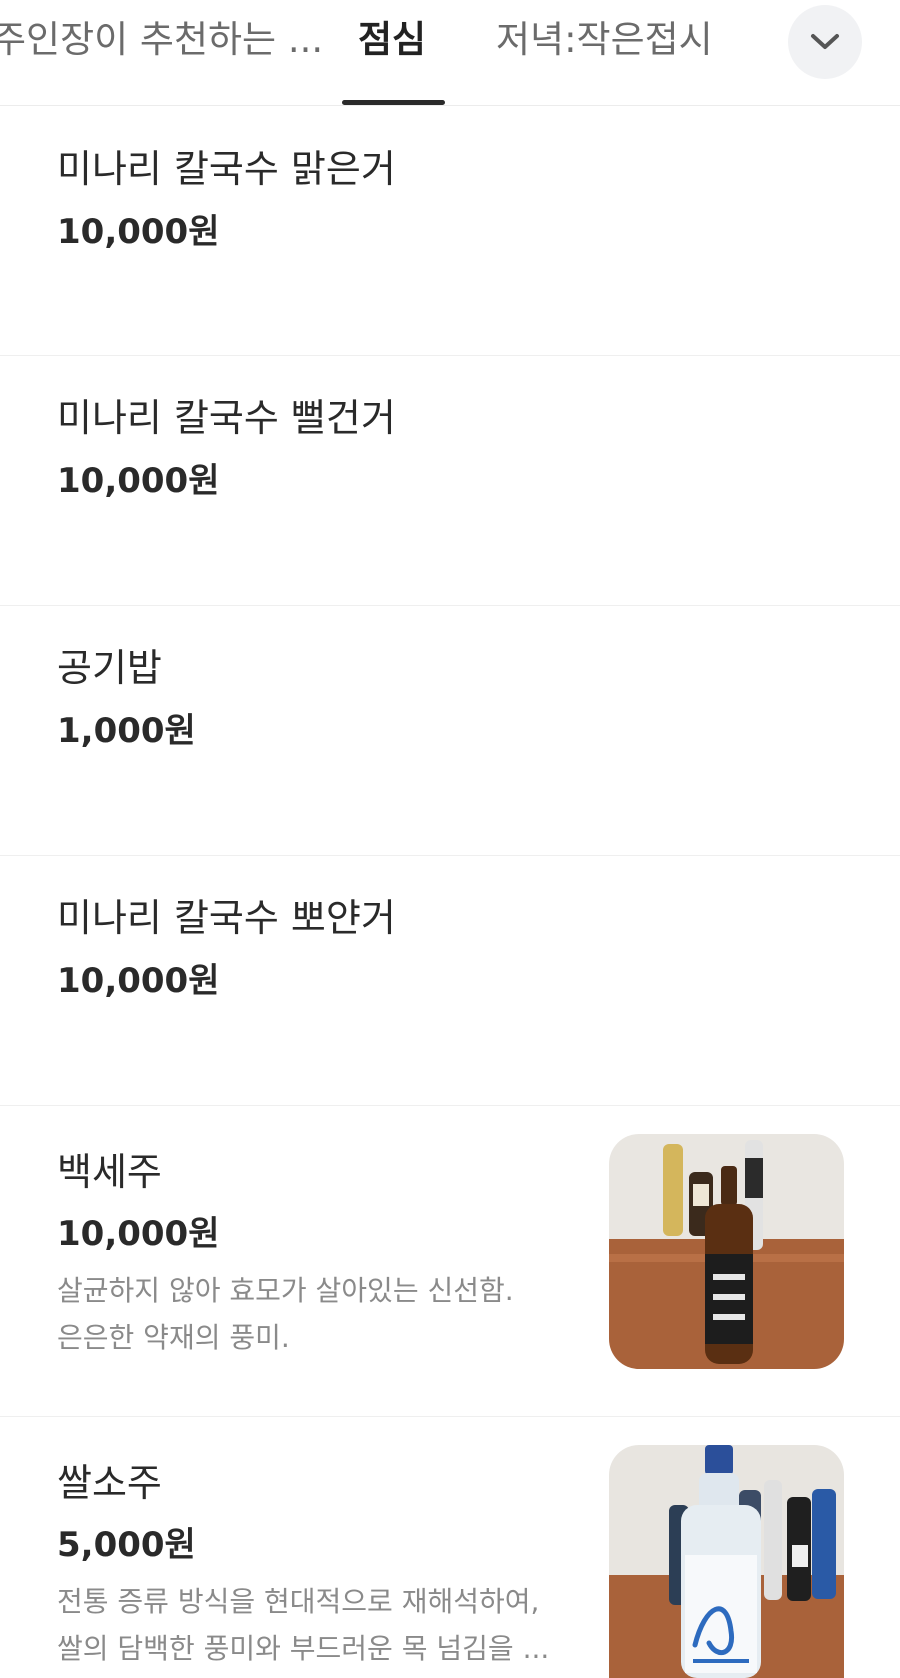 The image size is (900, 1678). I want to click on description-line: 전통 증류 방식을 현대적으로 재해석하여,, so click(298, 1601).